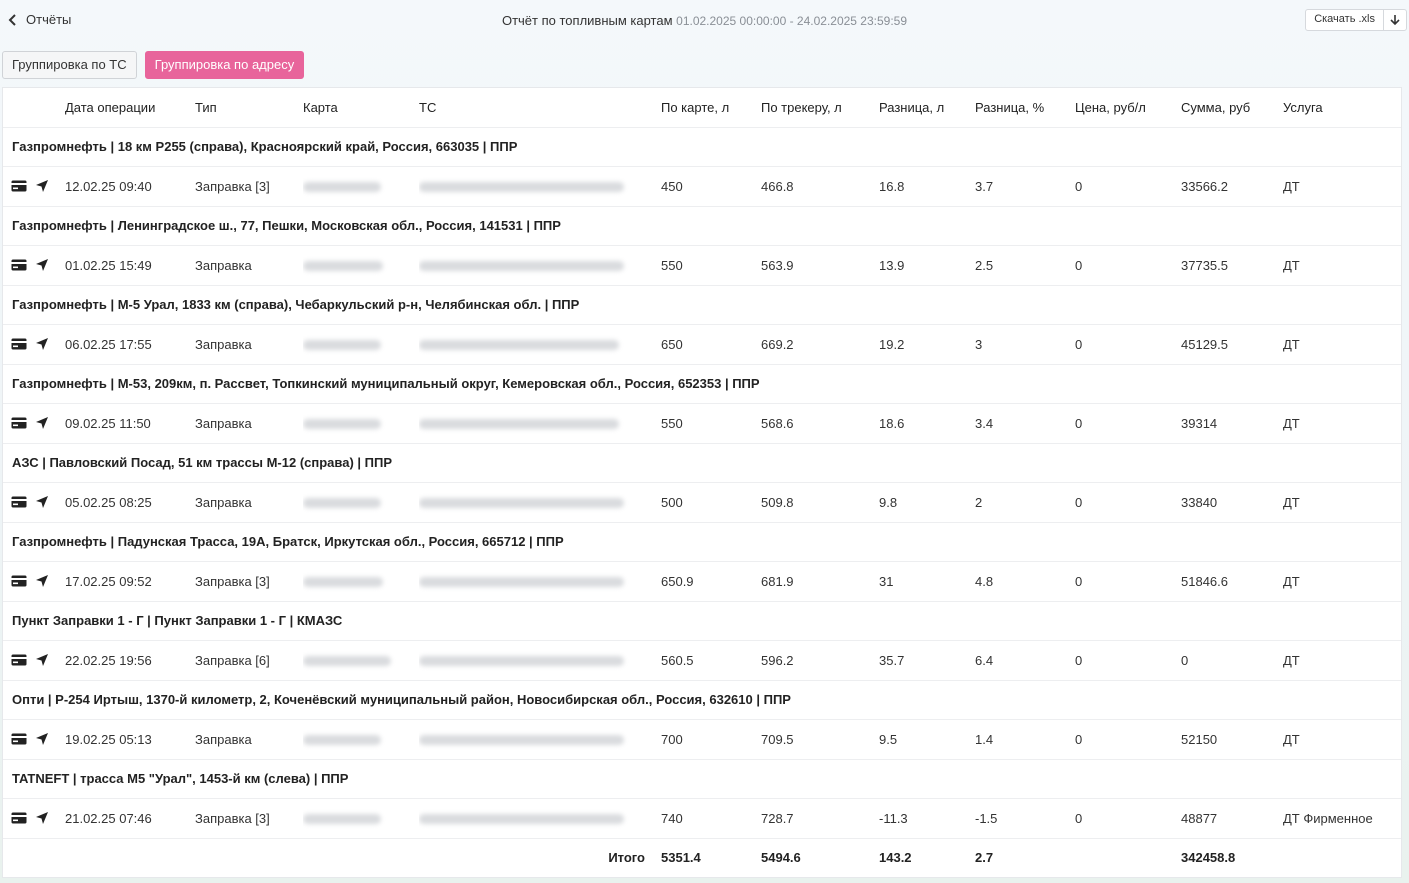 This screenshot has height=883, width=1409. What do you see at coordinates (711, 107) in the screenshot?
I see `col-by-card: По карте, л` at bounding box center [711, 107].